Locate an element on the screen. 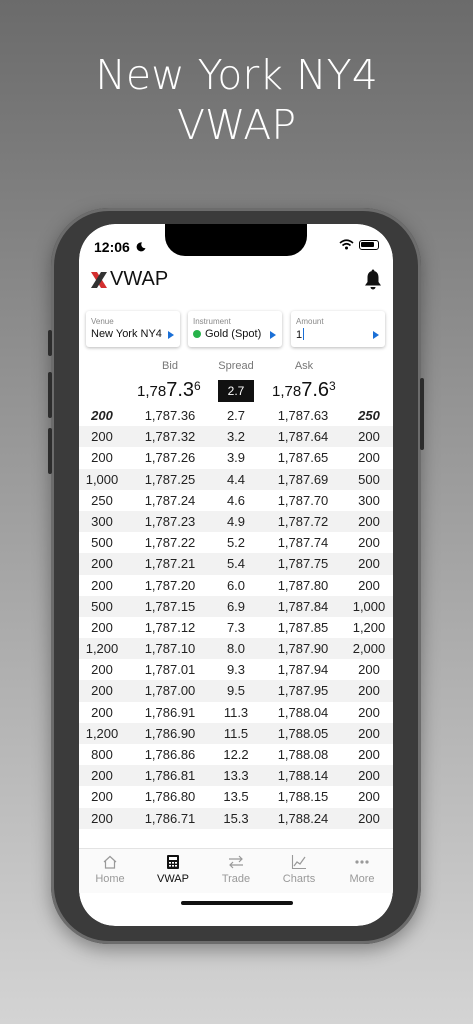 The width and height of the screenshot is (473, 1024). cell-ask-price: 1,787.75 is located at coordinates (303, 564).